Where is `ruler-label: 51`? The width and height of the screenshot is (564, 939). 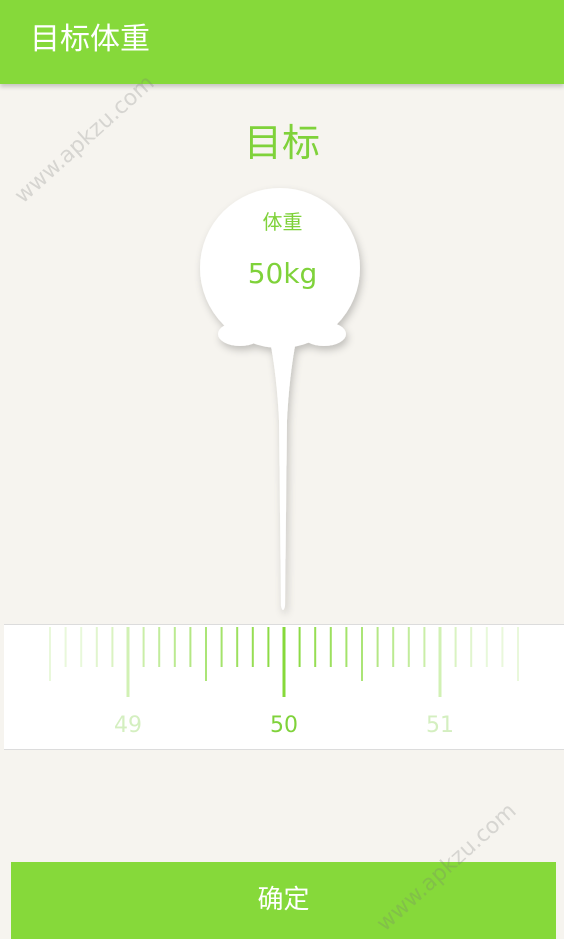 ruler-label: 51 is located at coordinates (440, 725).